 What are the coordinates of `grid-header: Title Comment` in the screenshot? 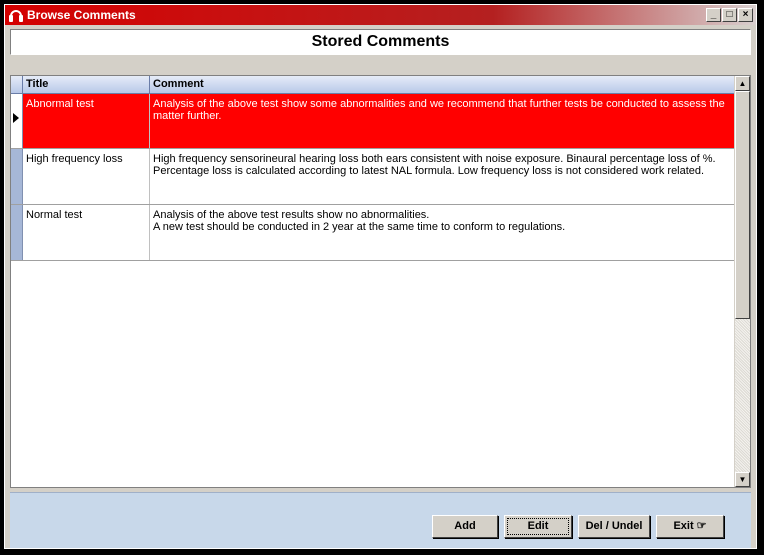 It's located at (373, 85).